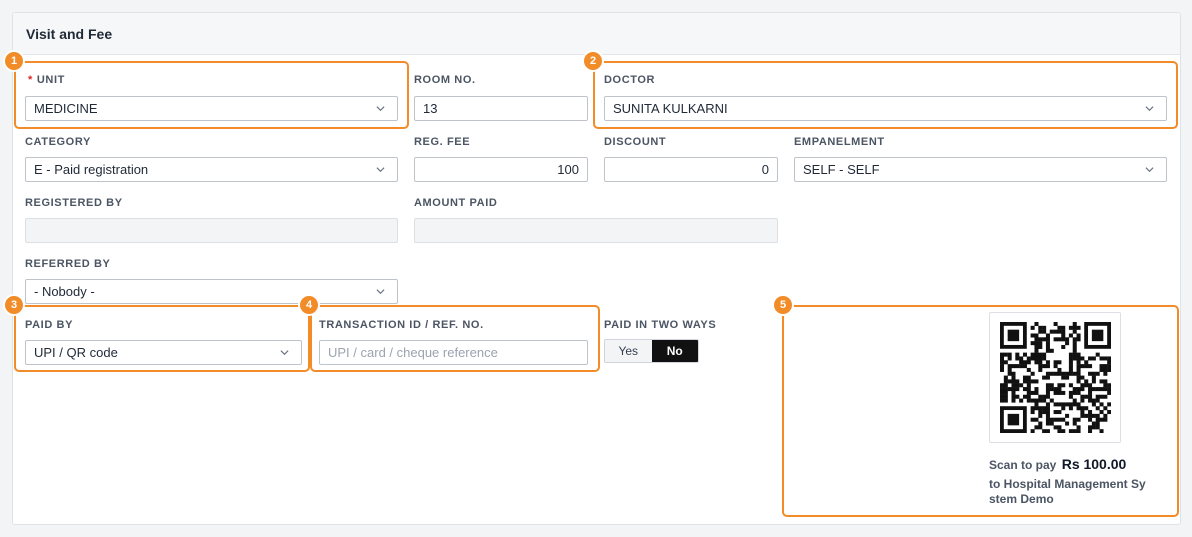  What do you see at coordinates (430, 108) in the screenshot?
I see `room-no-value: 13` at bounding box center [430, 108].